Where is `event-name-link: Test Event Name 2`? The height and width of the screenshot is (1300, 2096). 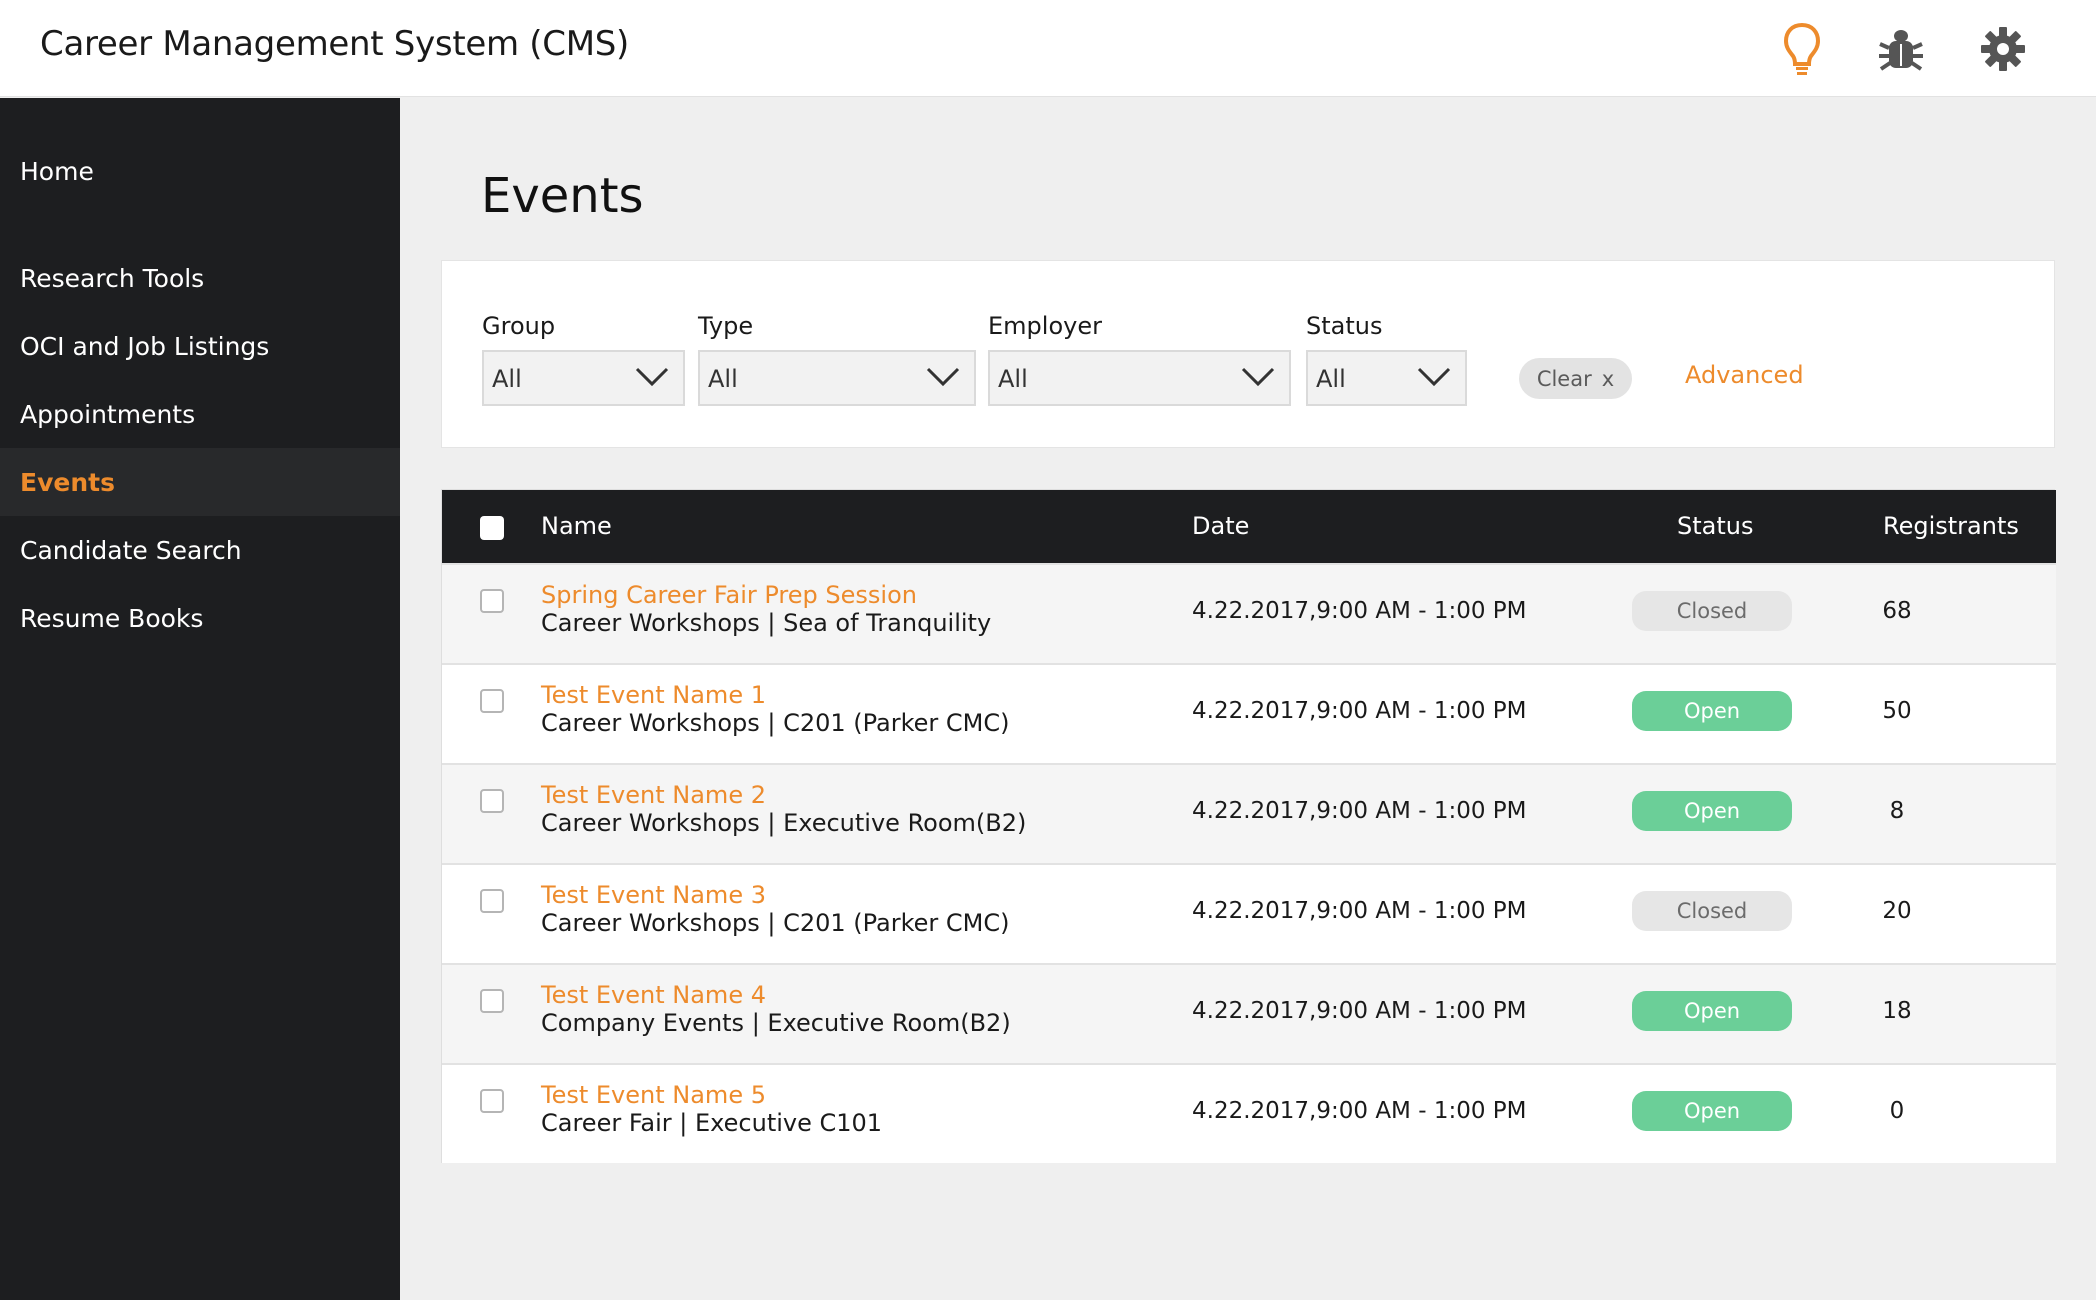 event-name-link: Test Event Name 2 is located at coordinates (653, 795).